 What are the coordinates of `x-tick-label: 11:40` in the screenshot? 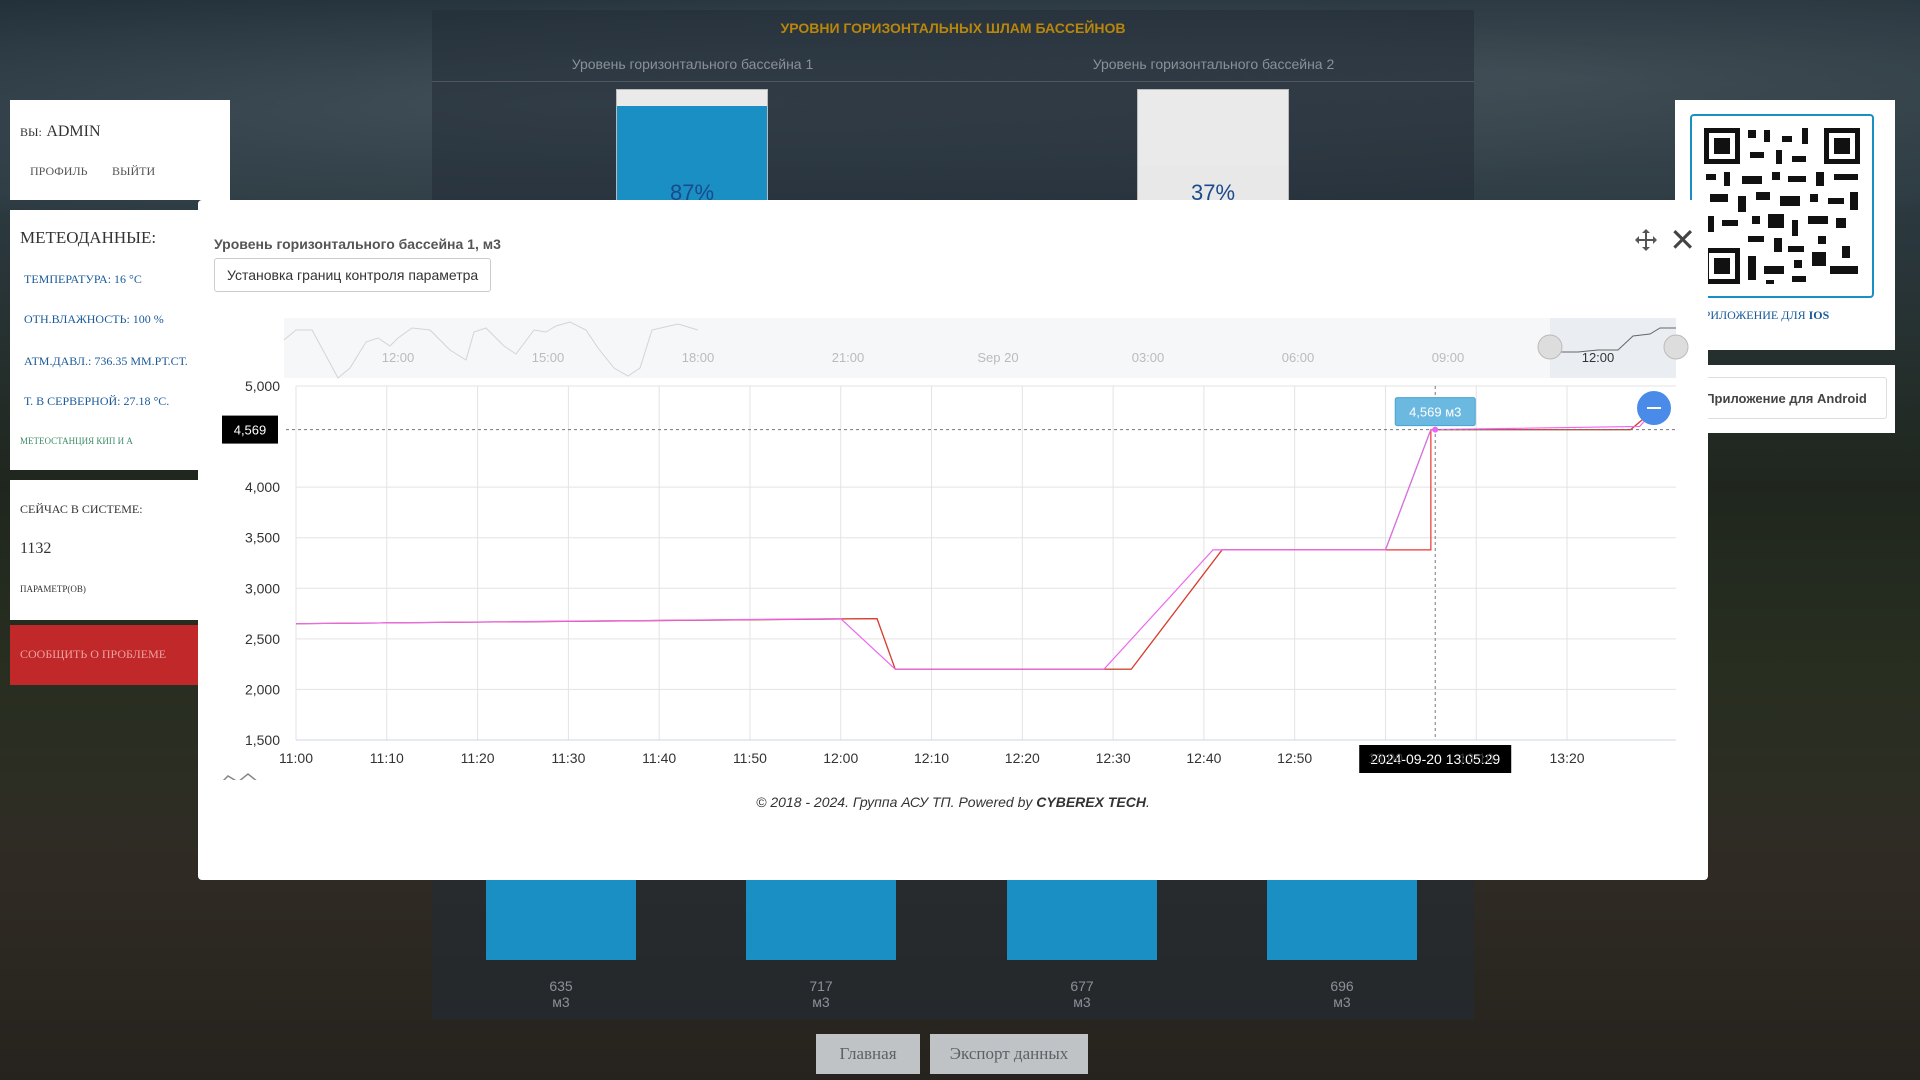 It's located at (659, 758).